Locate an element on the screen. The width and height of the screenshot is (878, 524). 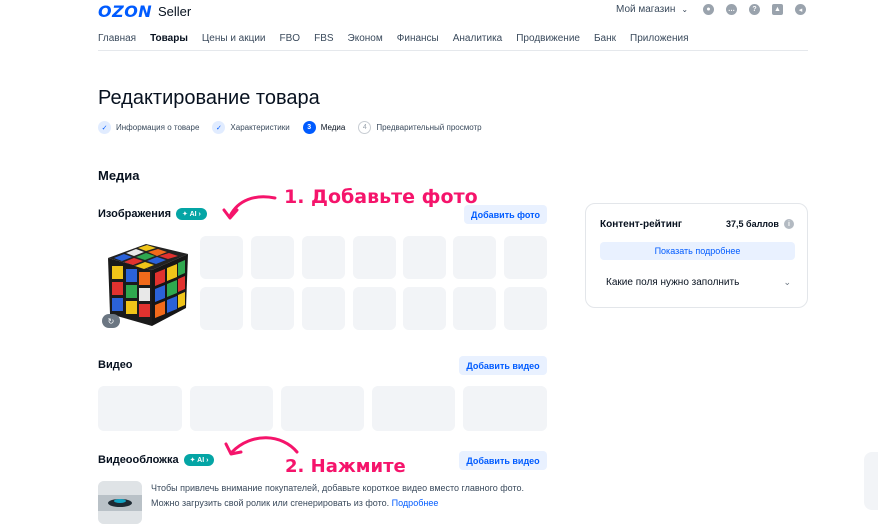
images-label: Изображения is located at coordinates (135, 214).